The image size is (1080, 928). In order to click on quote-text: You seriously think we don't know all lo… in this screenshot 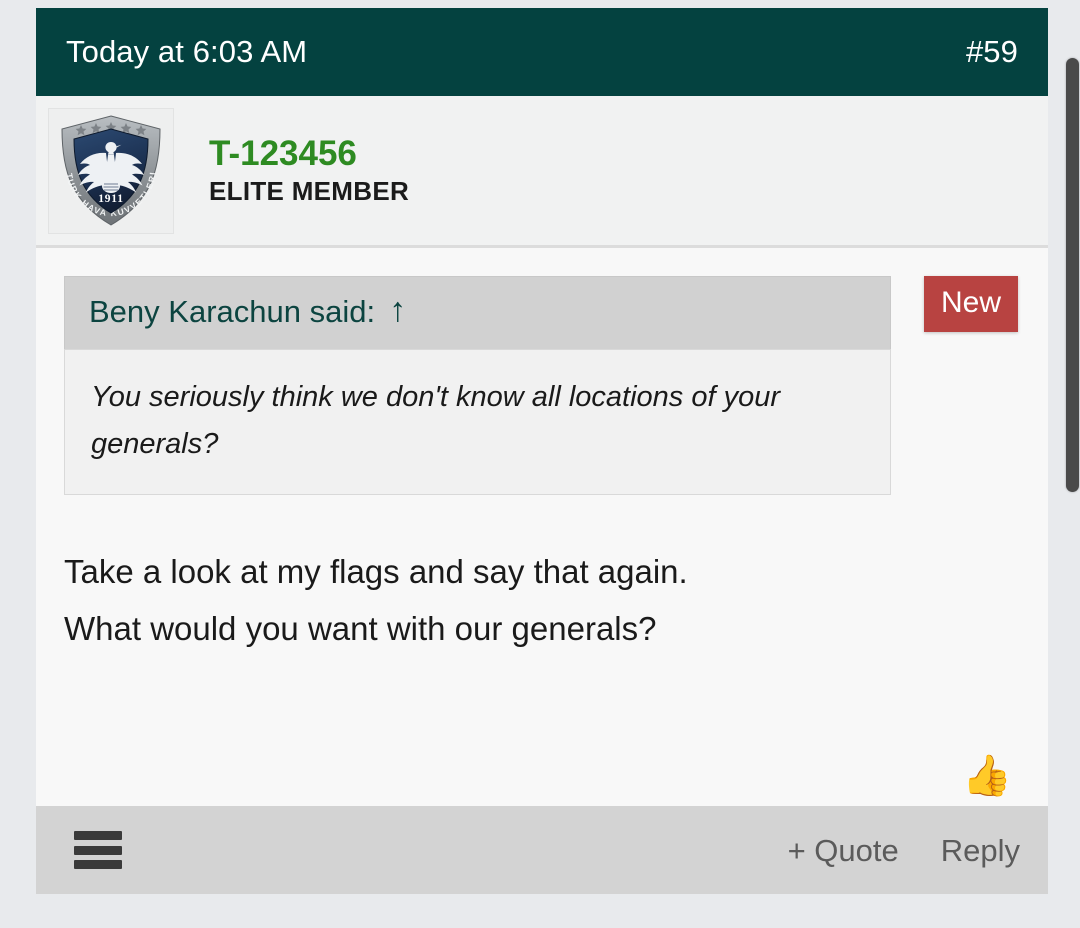, I will do `click(477, 422)`.